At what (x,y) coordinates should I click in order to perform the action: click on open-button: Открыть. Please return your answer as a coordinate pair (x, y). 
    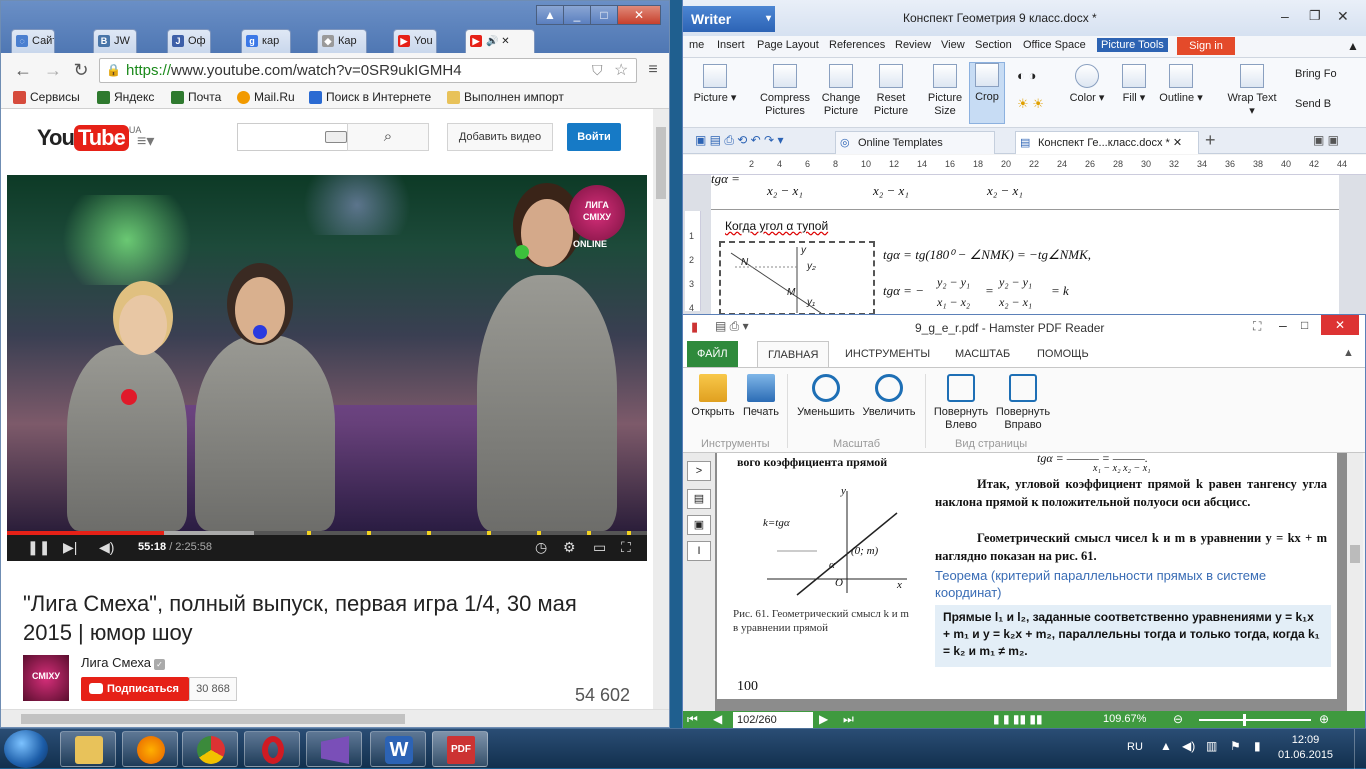
    Looking at the image, I should click on (713, 396).